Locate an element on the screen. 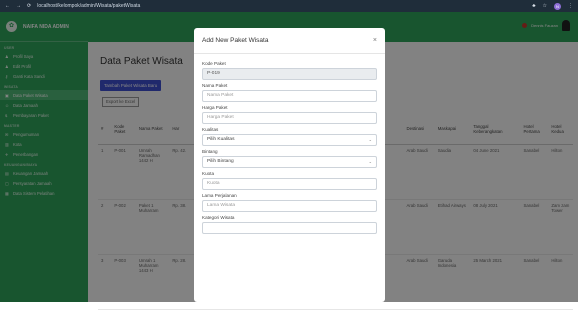  reload-icon: ⟳ is located at coordinates (29, 6).